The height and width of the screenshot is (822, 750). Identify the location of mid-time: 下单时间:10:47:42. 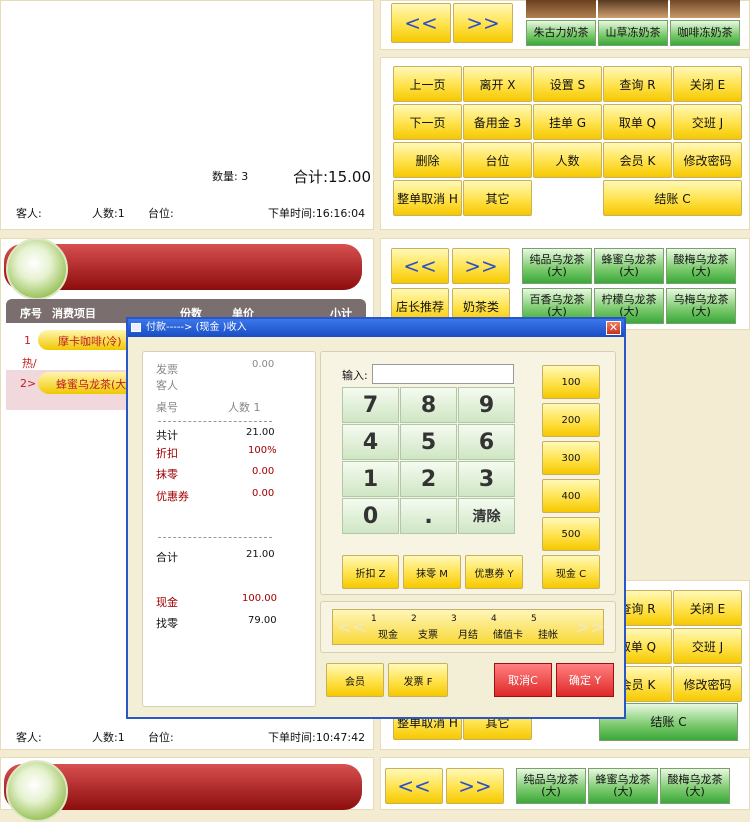
(317, 737).